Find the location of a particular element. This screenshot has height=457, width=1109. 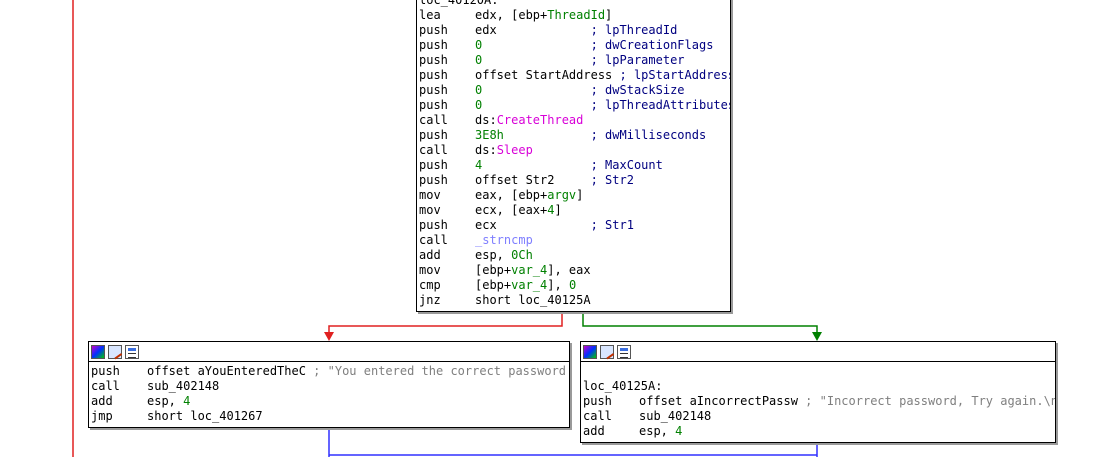

code-line: push ecx ; Str1 is located at coordinates (574, 225).